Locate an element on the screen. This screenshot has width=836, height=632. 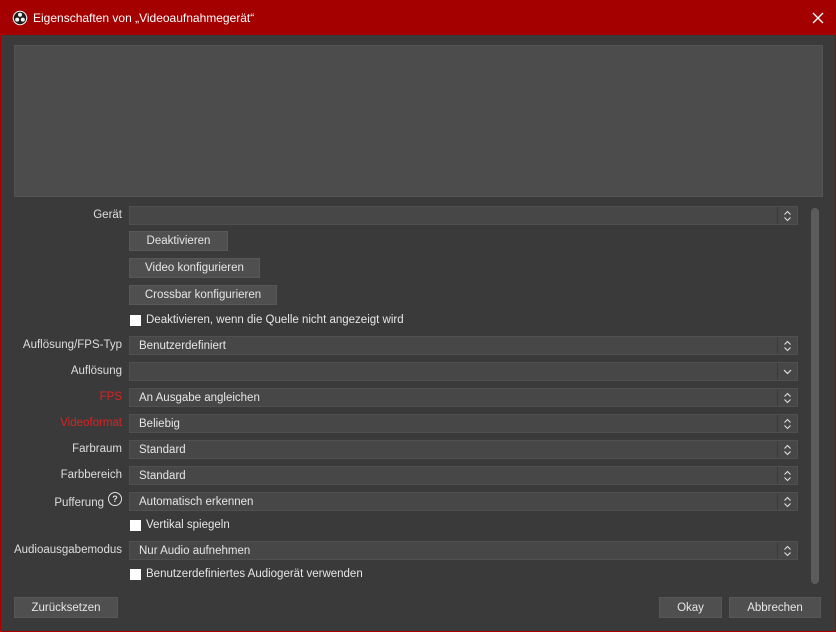
resolution-label: Auflösung is located at coordinates (96, 371).